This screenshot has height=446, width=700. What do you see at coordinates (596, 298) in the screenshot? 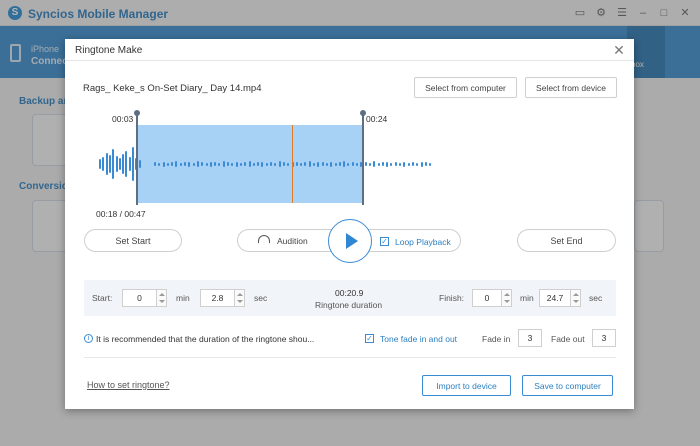
I see `finish-sec-unit: sec` at bounding box center [596, 298].